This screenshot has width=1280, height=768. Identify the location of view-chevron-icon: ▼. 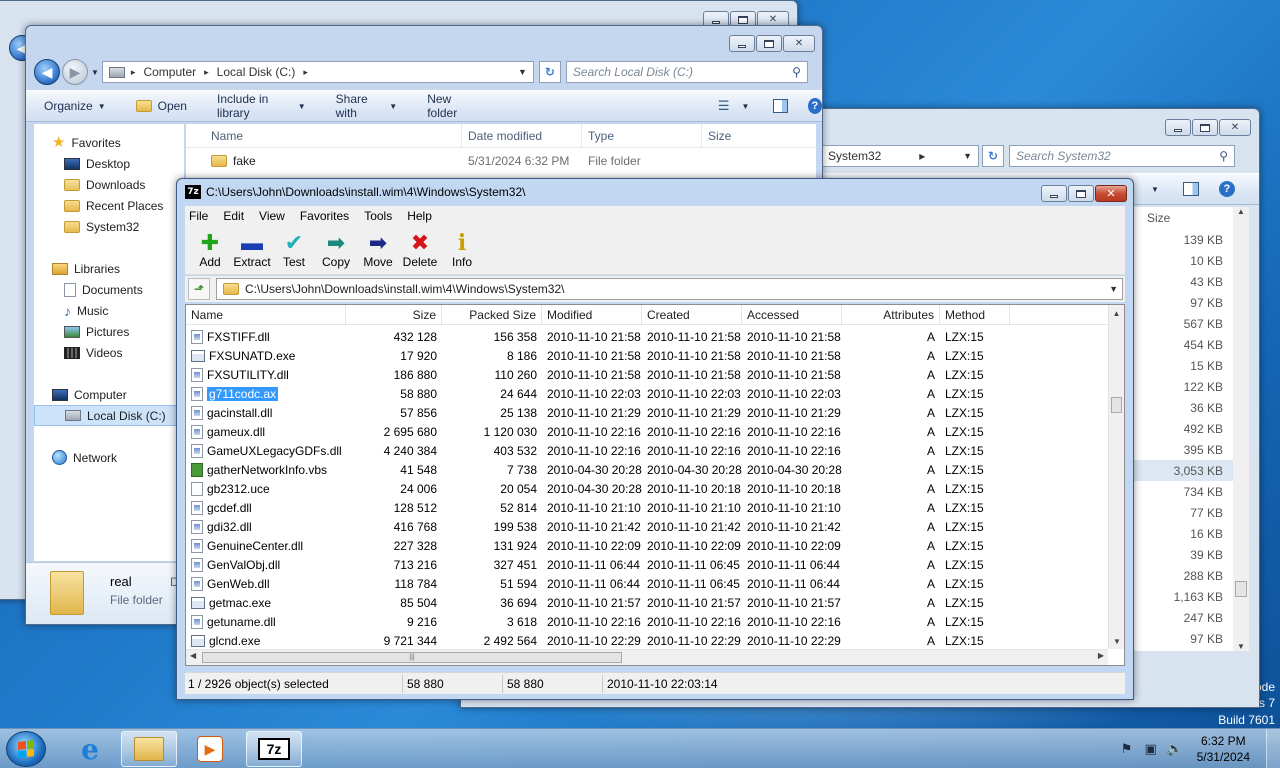
(746, 106).